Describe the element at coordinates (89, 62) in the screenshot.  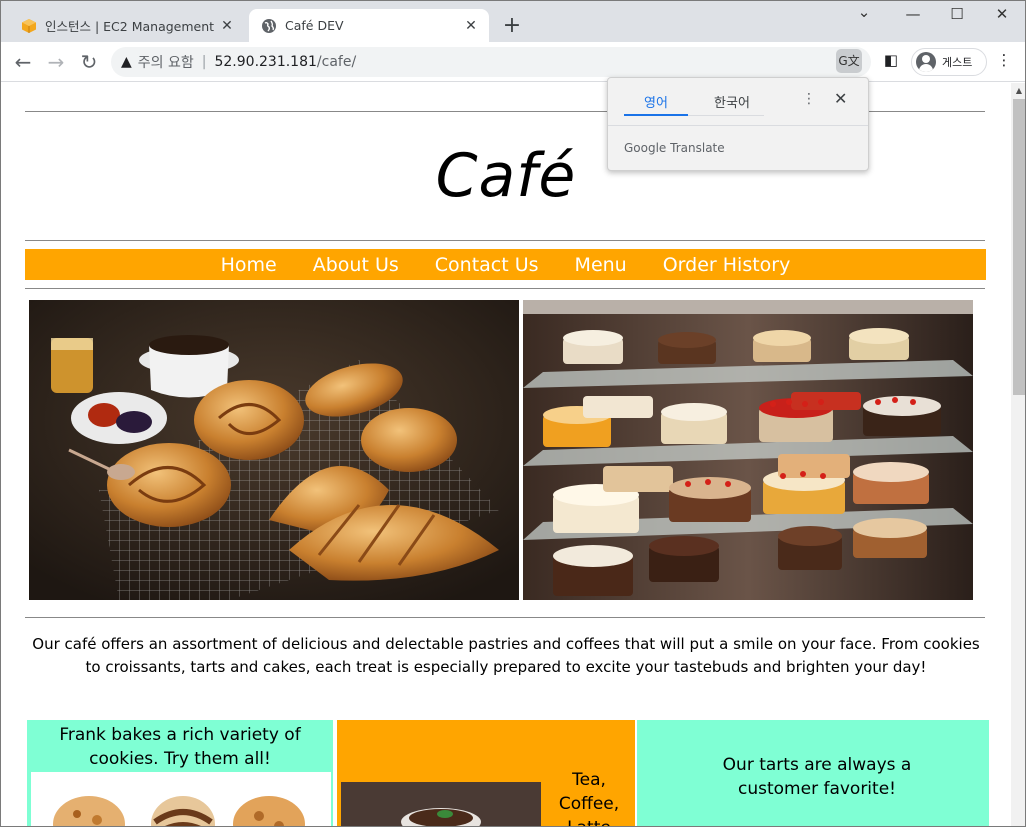
I see `reload-icon: ↻` at that location.